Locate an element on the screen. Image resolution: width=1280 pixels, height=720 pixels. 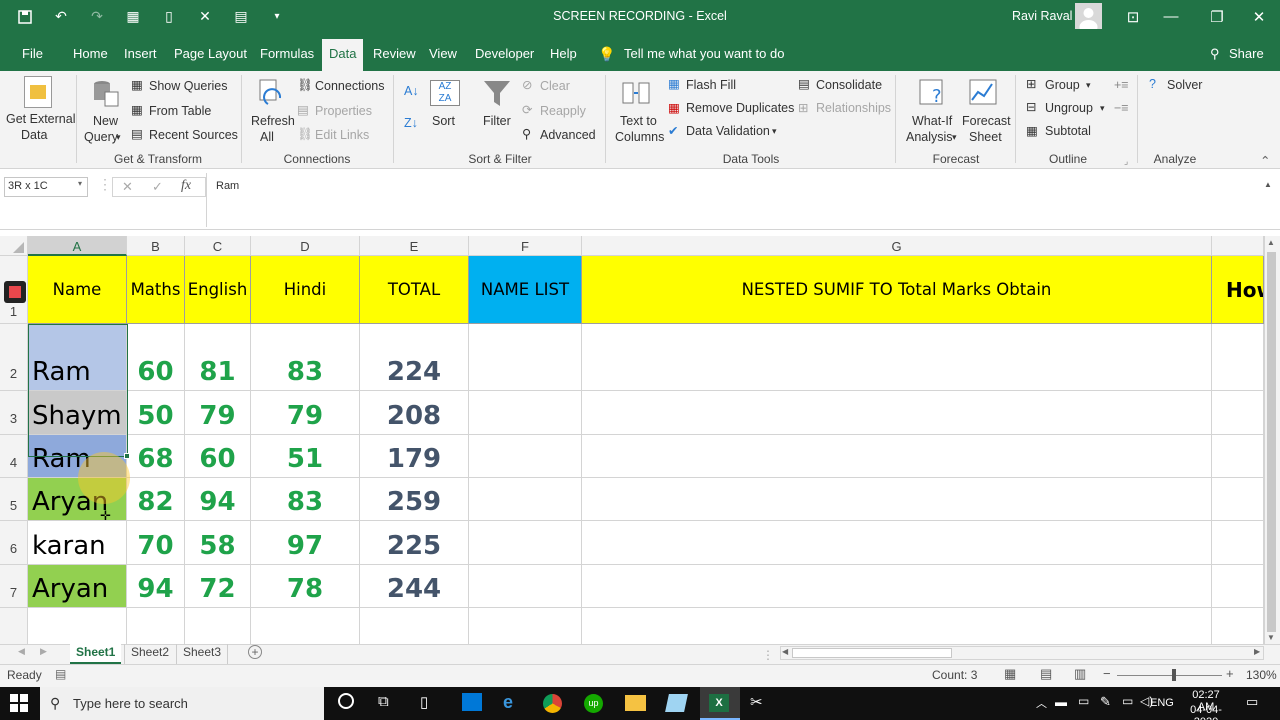
cell-english: 79 is located at coordinates (218, 413).